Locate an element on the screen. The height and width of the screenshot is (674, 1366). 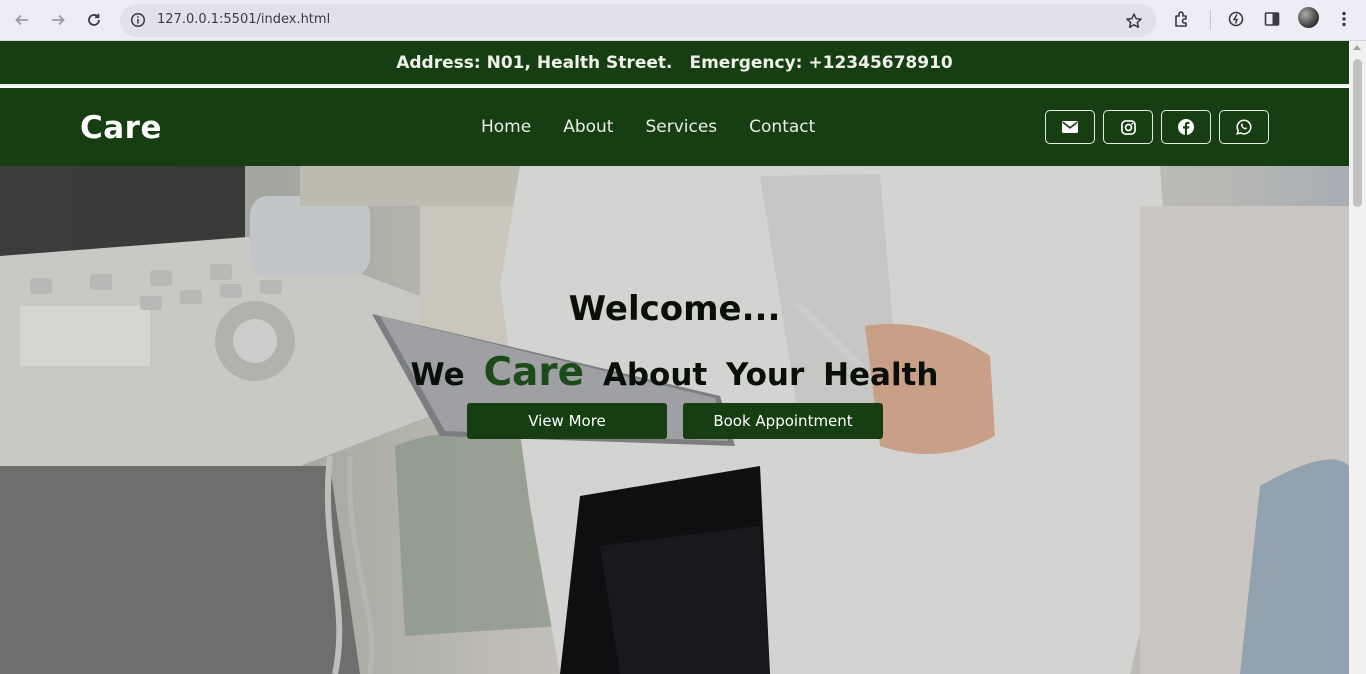
address-text: Address: N01, Health Street. is located at coordinates (534, 62).